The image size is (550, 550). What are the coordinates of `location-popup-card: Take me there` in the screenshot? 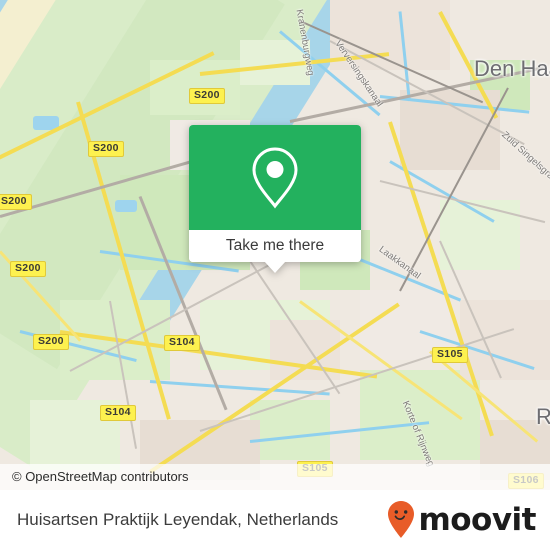 It's located at (275, 199).